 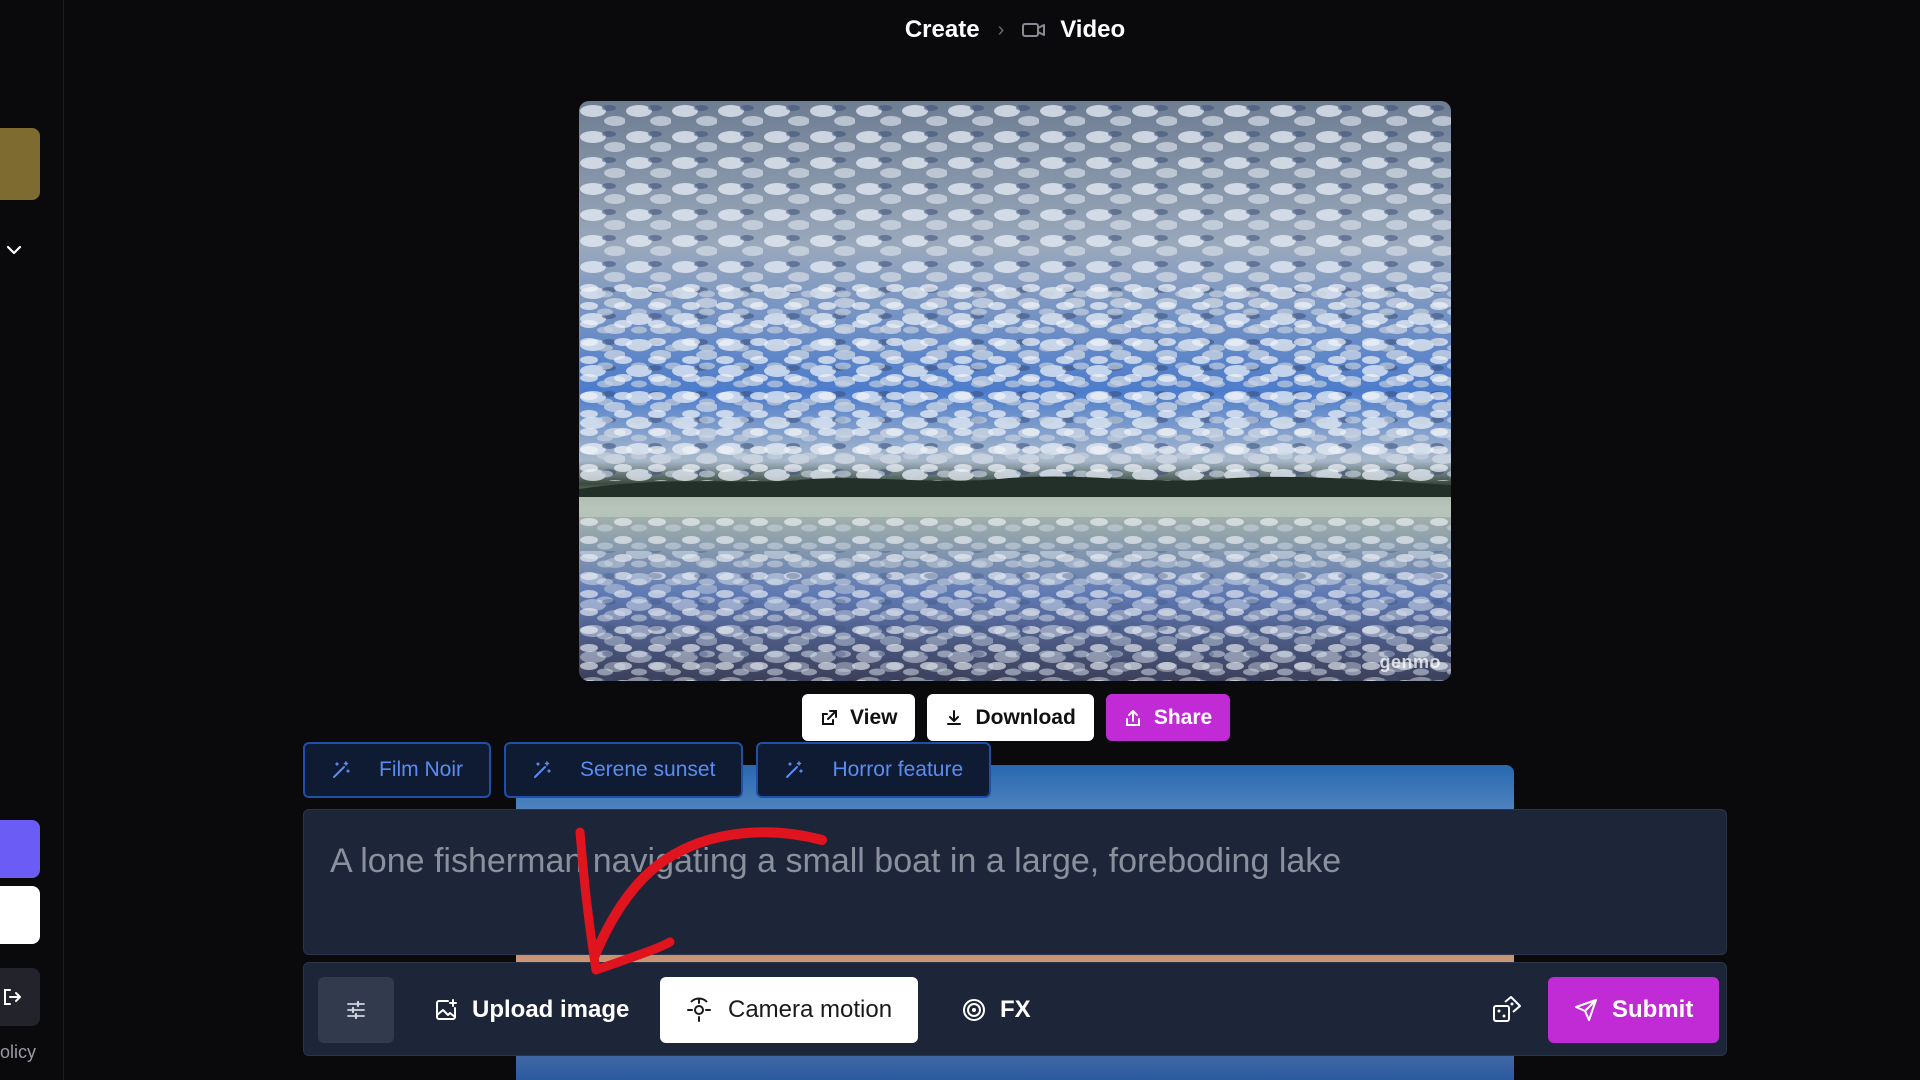 I want to click on chip-film-noir: Film Noir, so click(x=397, y=770).